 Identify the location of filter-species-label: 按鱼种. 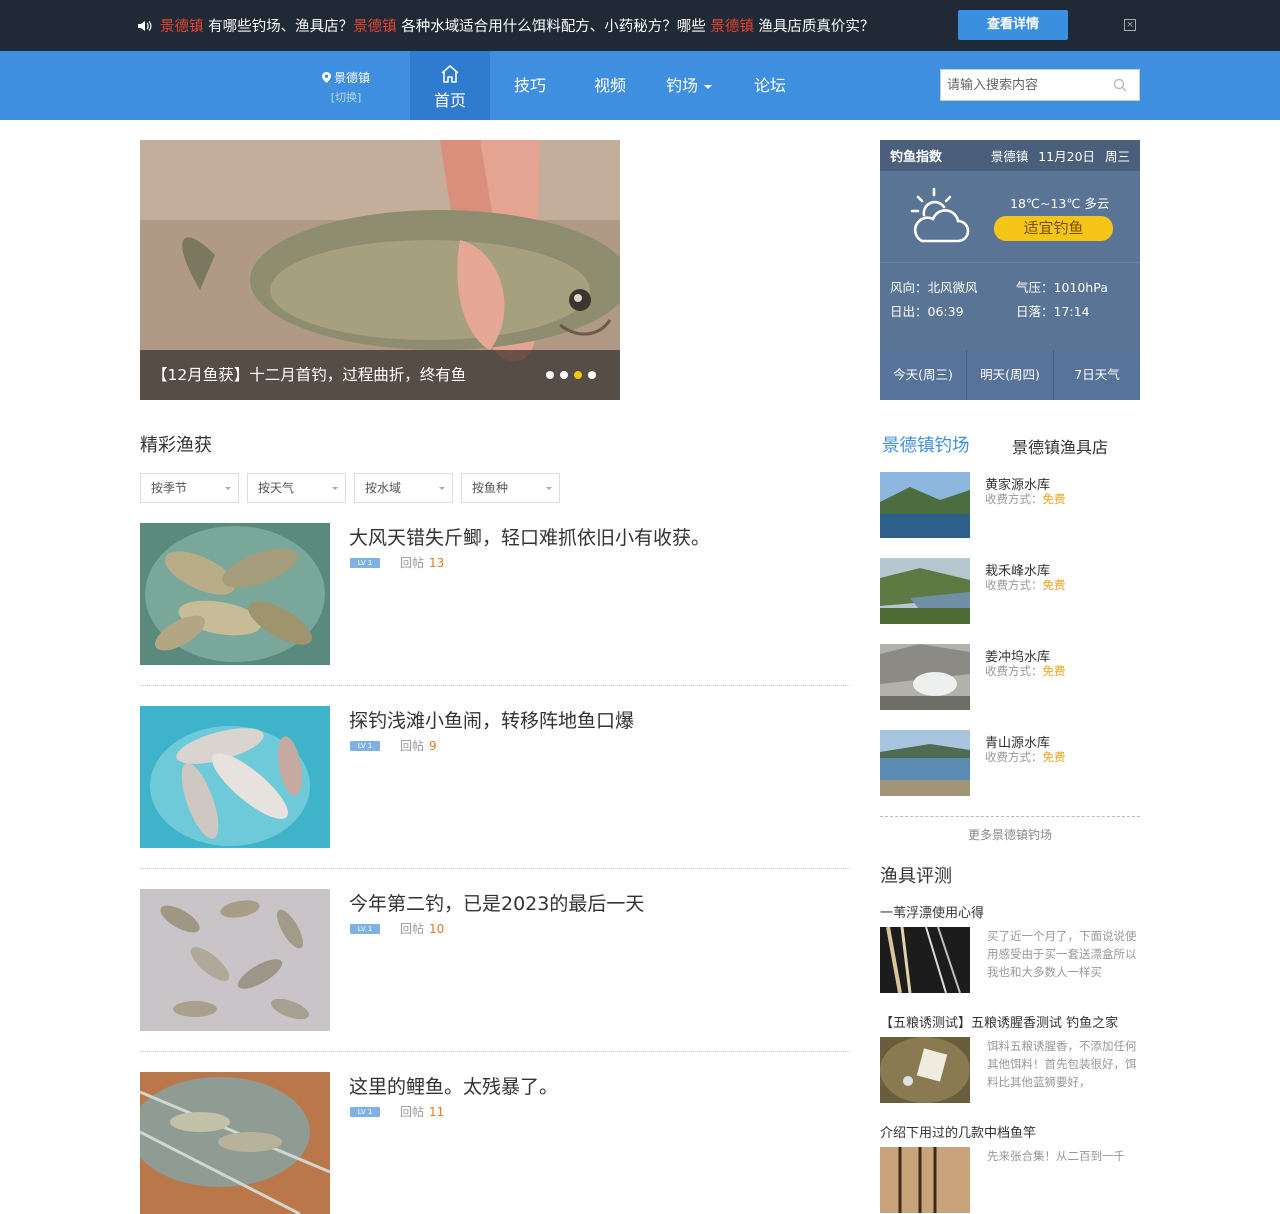
(490, 488).